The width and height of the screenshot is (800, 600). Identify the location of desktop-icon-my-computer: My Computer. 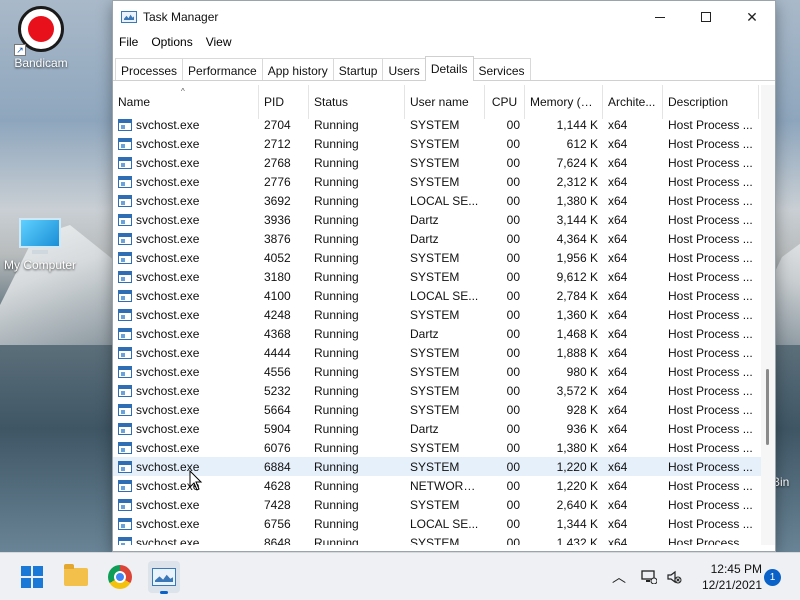
(40, 245).